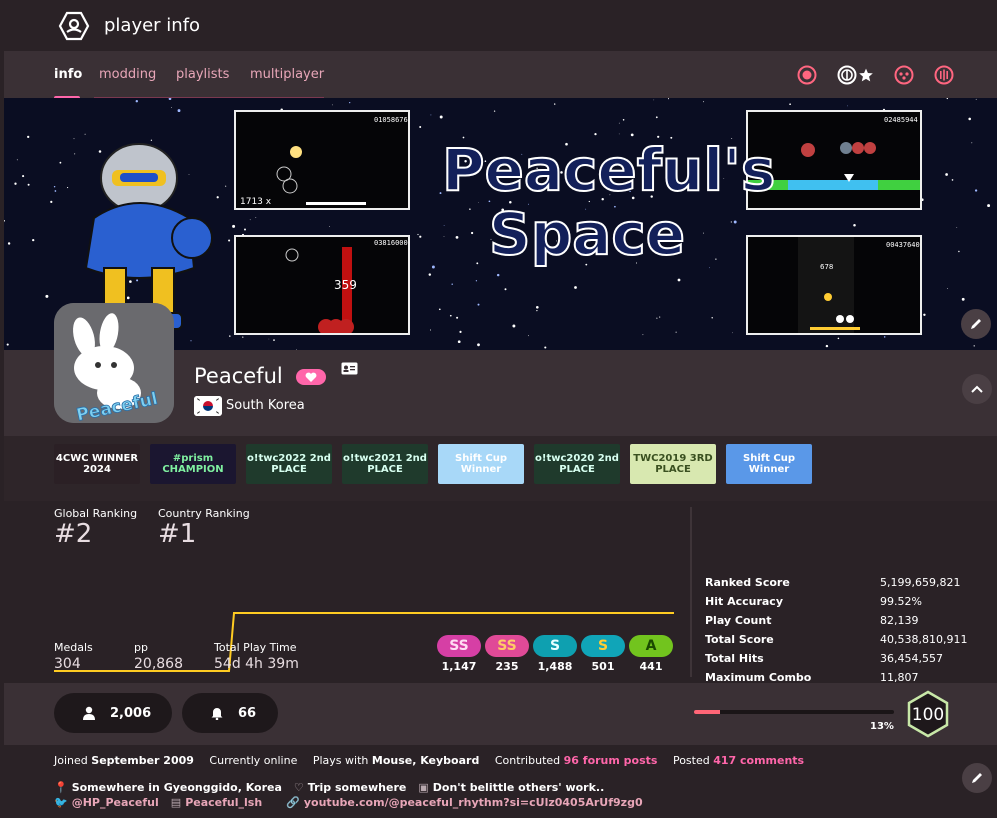 Image resolution: width=997 pixels, height=818 pixels. Describe the element at coordinates (608, 202) in the screenshot. I see `cover-title: Peaceful's Space` at that location.